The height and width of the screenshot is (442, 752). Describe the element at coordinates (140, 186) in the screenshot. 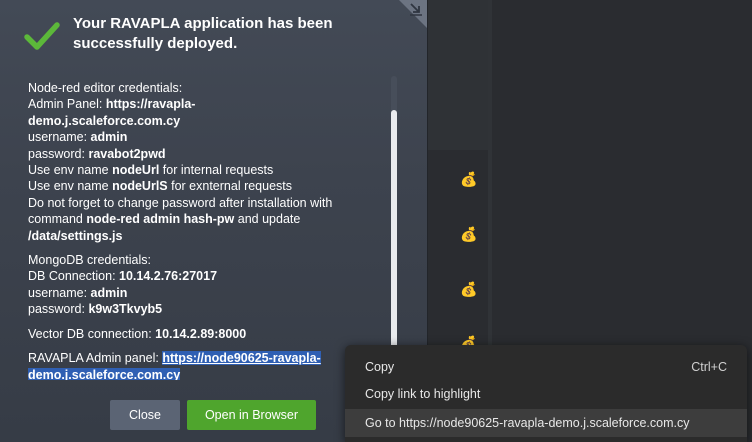

I see `env-name: nodeUrlS` at that location.